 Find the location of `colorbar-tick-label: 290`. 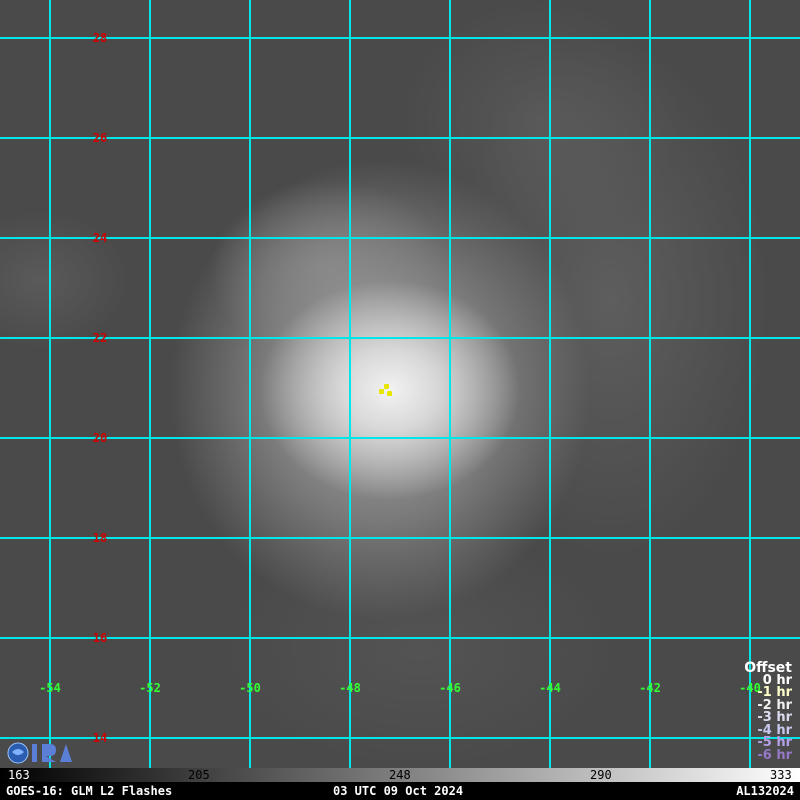

colorbar-tick-label: 290 is located at coordinates (601, 775).